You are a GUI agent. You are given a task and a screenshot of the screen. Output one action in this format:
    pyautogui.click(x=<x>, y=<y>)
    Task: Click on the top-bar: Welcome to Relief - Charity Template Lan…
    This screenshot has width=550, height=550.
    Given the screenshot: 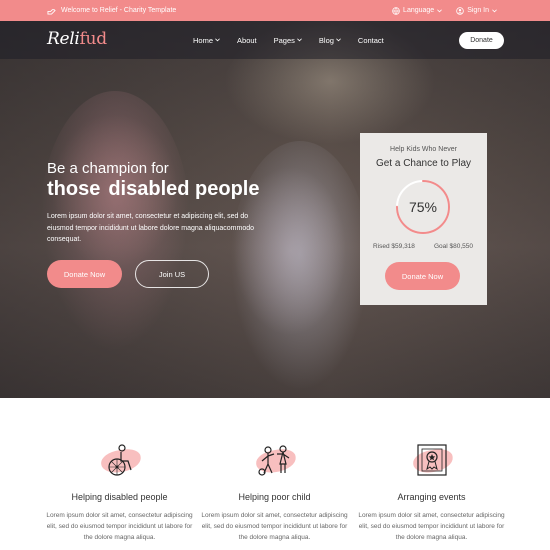 What is the action you would take?
    pyautogui.click(x=275, y=10)
    